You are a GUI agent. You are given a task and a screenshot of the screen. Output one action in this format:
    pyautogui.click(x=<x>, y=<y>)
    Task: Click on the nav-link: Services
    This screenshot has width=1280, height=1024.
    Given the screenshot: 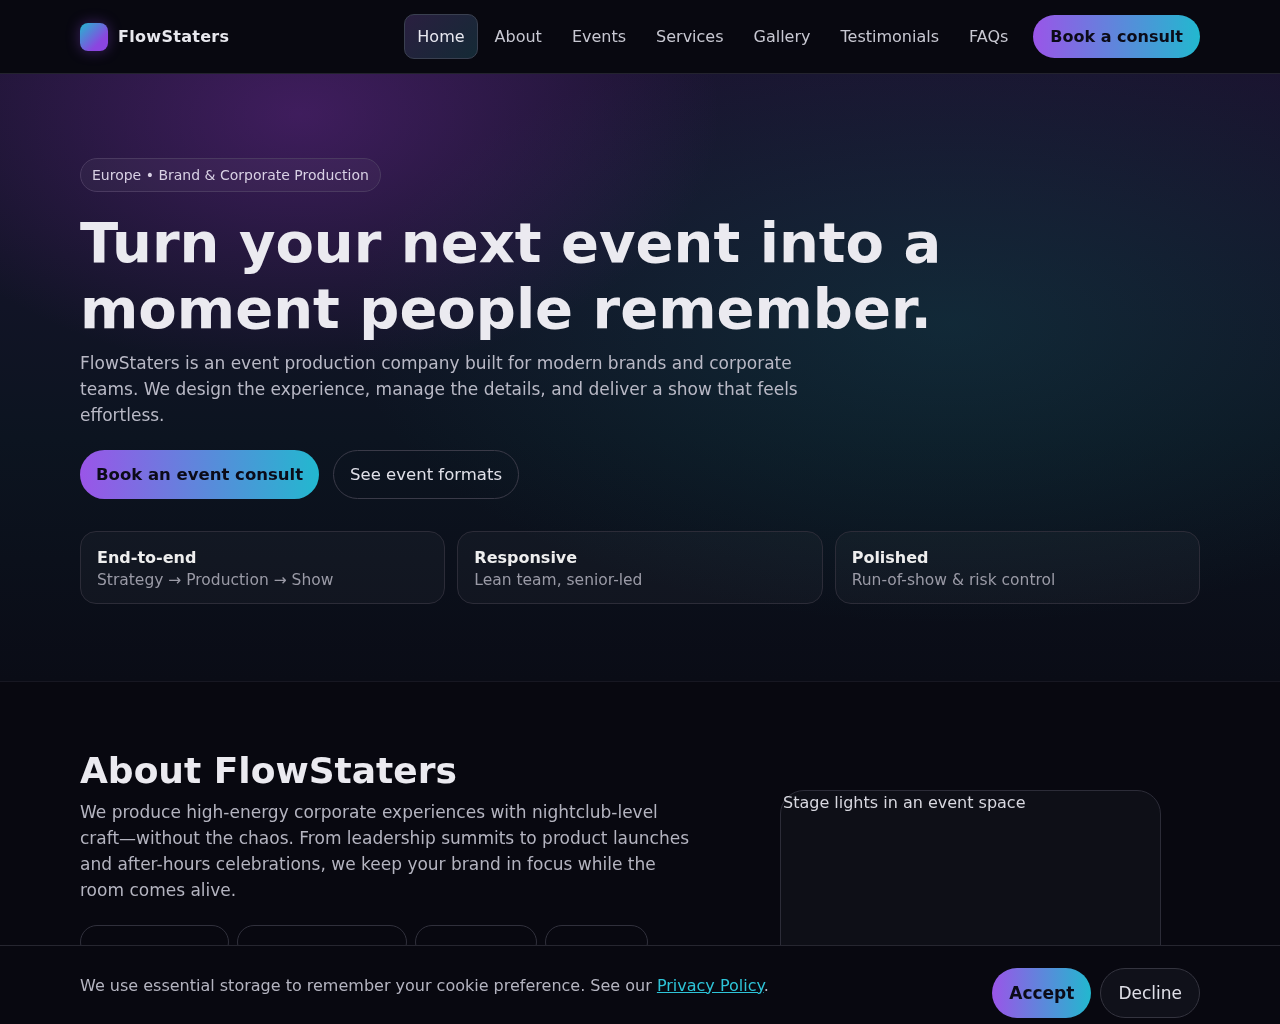 What is the action you would take?
    pyautogui.click(x=690, y=36)
    